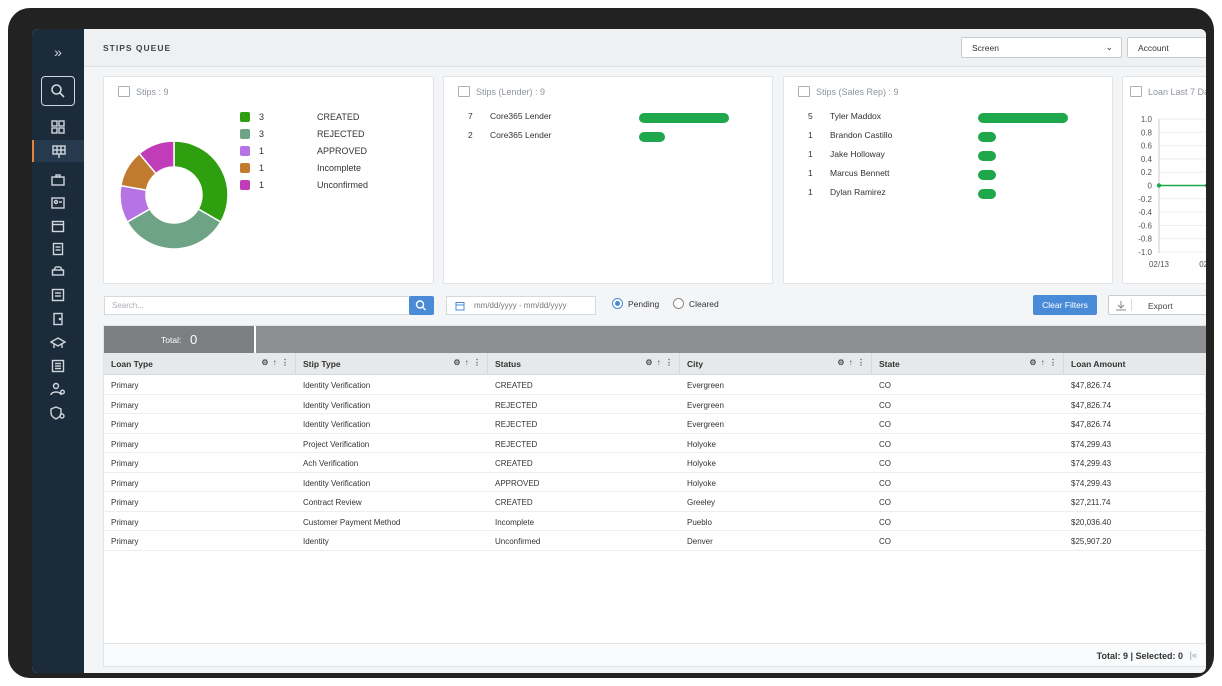  I want to click on screen-select-value: Screen, so click(985, 48).